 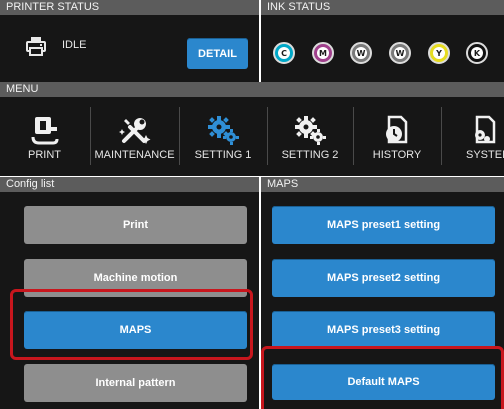 I want to click on menu-item-system: SYSTEM, so click(x=473, y=136).